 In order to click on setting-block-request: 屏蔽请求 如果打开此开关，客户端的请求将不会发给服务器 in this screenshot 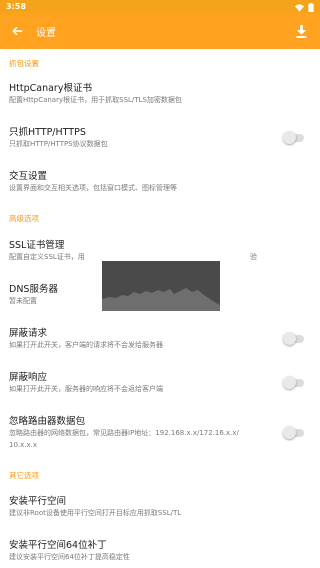, I will do `click(160, 341)`.